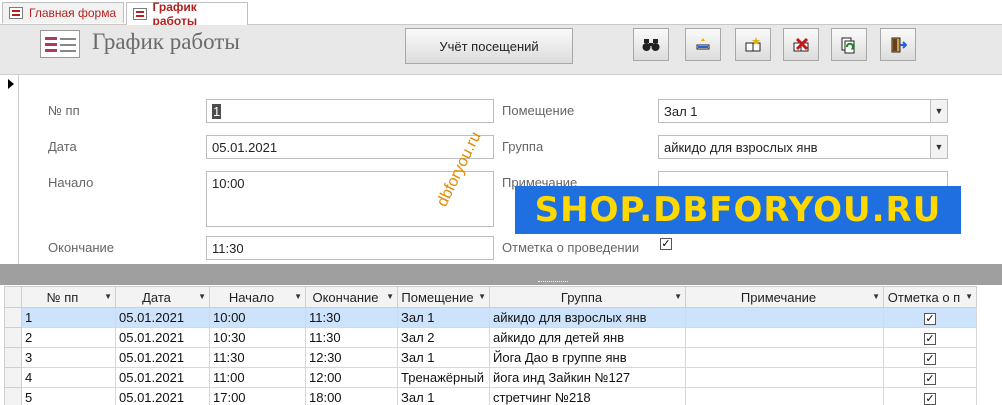 This screenshot has width=1002, height=405. I want to click on cell-end: 18:00, so click(351, 396).